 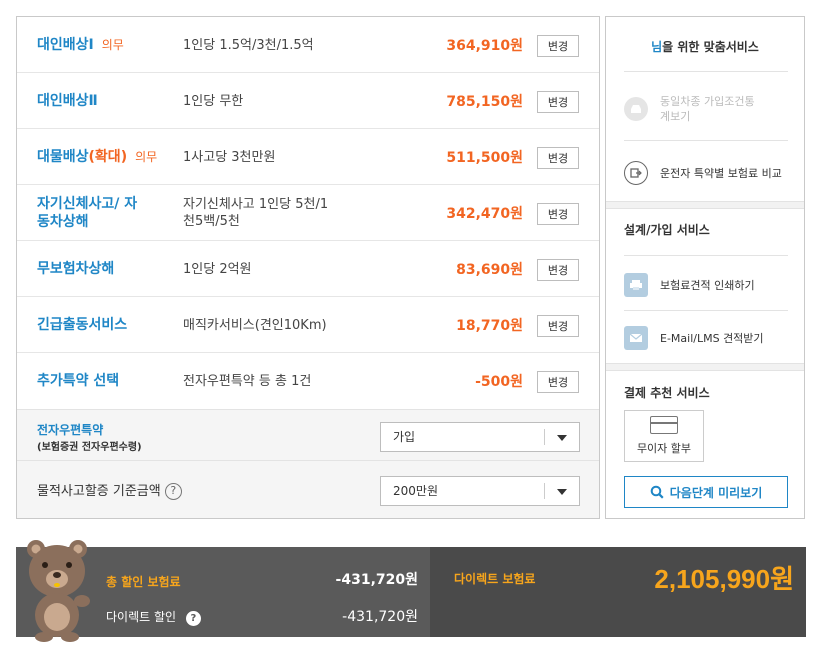 I want to click on coverage-desc: 1인당 2억원, so click(x=217, y=269).